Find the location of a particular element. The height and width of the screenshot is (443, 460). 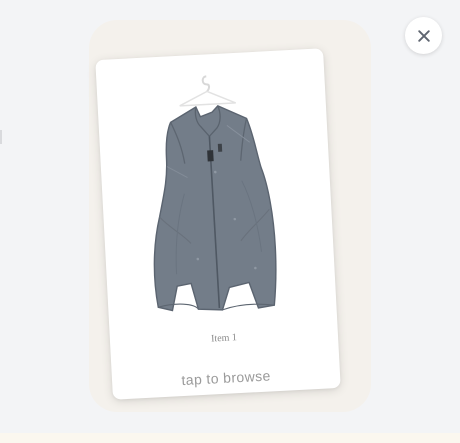

browse-hint: tap to browse is located at coordinates (226, 378).